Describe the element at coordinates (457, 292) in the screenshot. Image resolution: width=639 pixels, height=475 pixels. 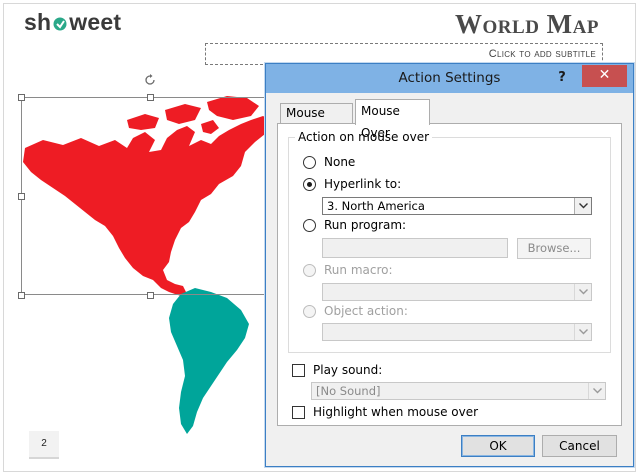
I see `run-macro-select` at that location.